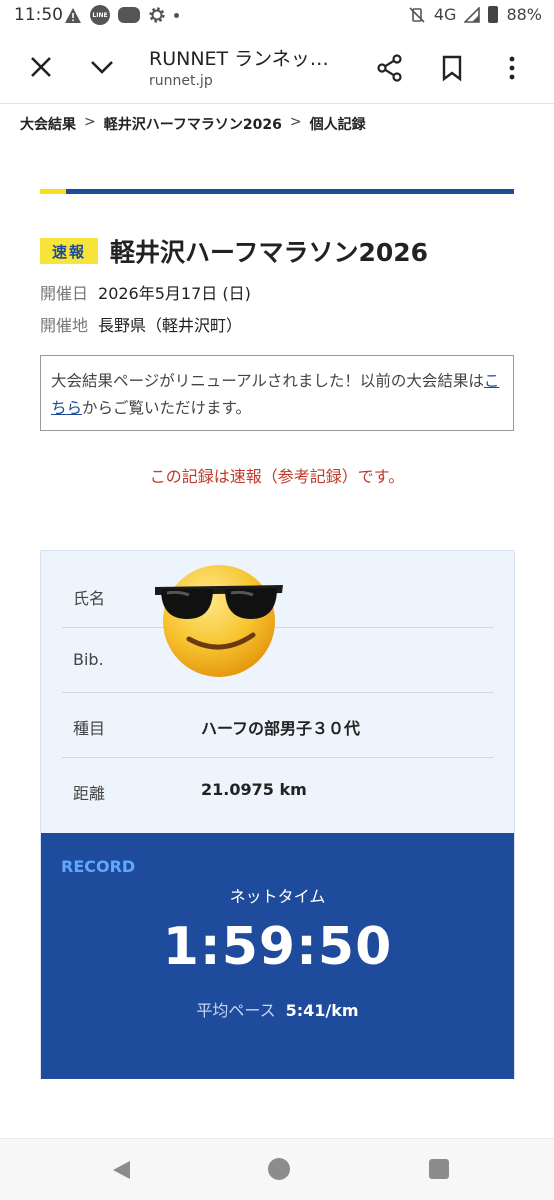 This screenshot has width=554, height=1200. Describe the element at coordinates (267, 381) in the screenshot. I see `notice-text: 大会結果ページがリニューアルされました！以前の大会結果は` at that location.